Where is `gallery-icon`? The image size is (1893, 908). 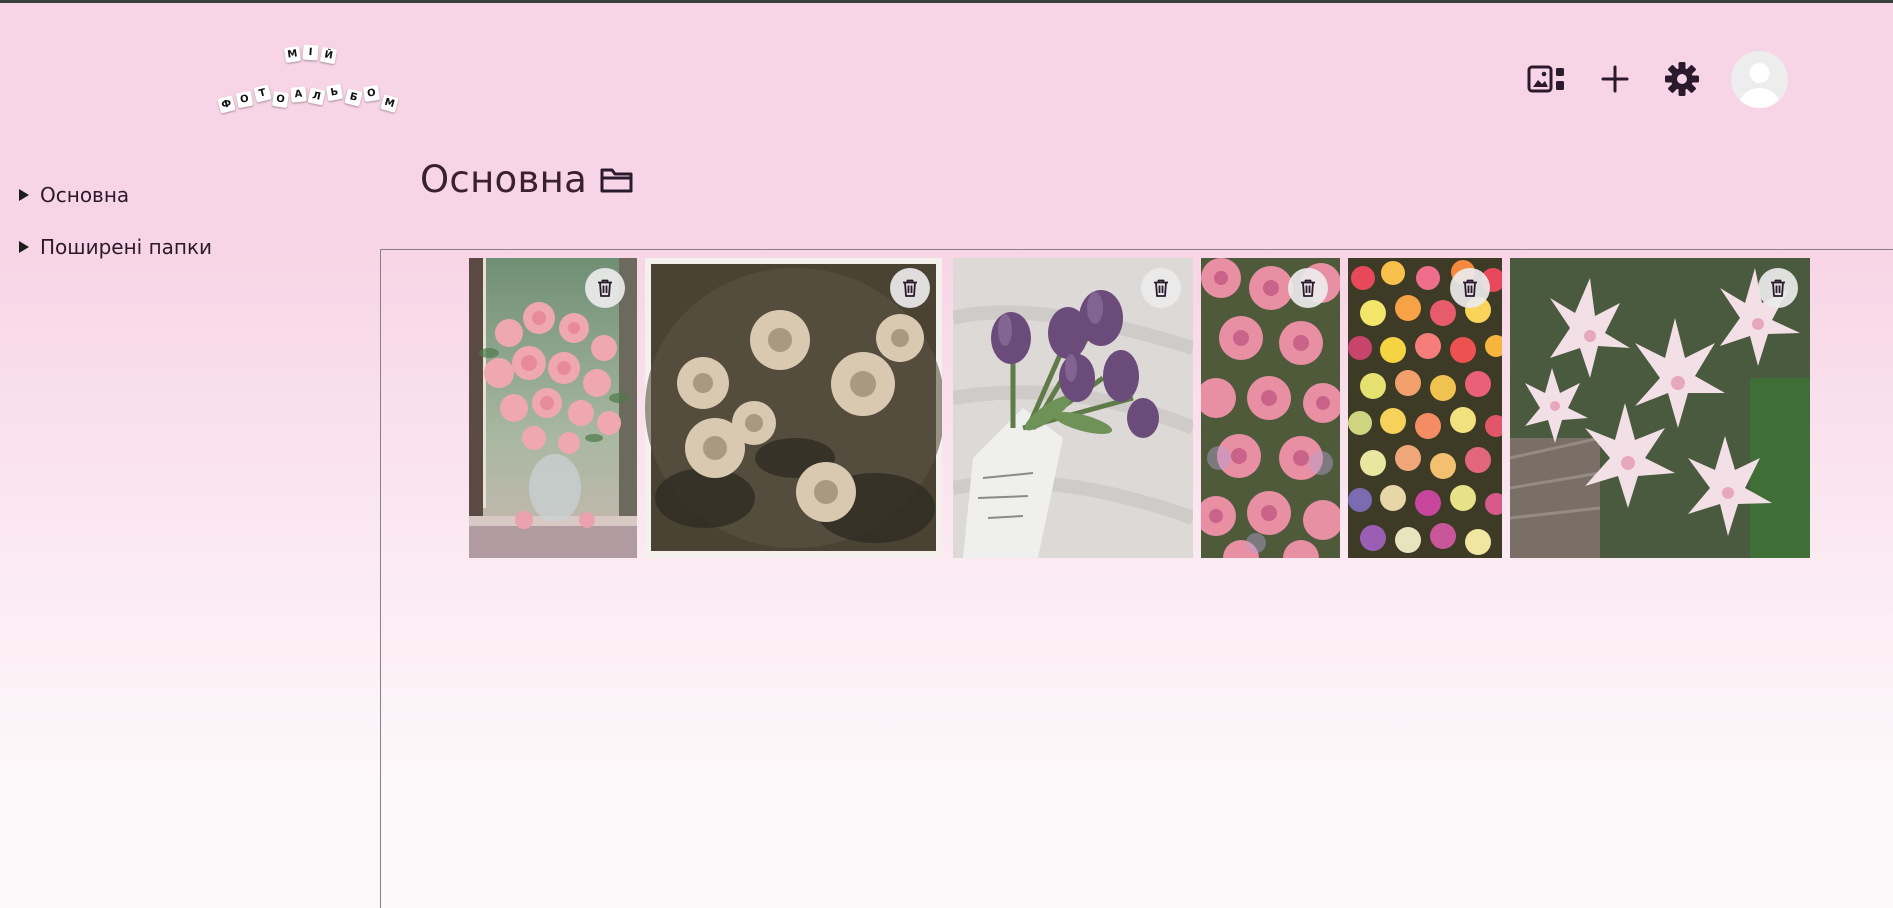 gallery-icon is located at coordinates (1545, 79).